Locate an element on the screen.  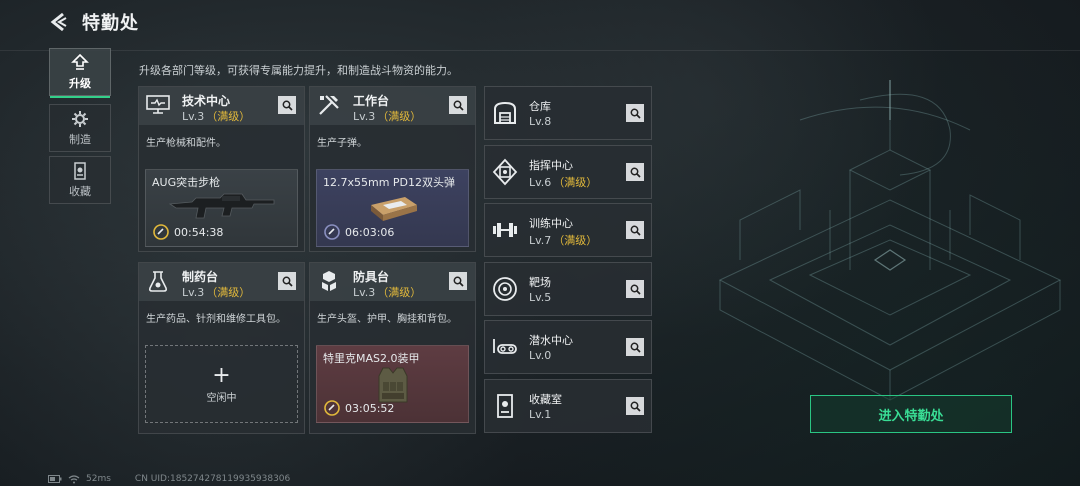
armor-bench-icon is located at coordinates (329, 281).